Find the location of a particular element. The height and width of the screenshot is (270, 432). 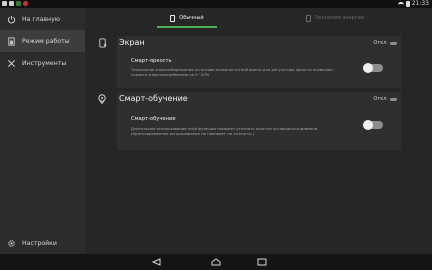

tab-normal: Обычный is located at coordinates (187, 19).